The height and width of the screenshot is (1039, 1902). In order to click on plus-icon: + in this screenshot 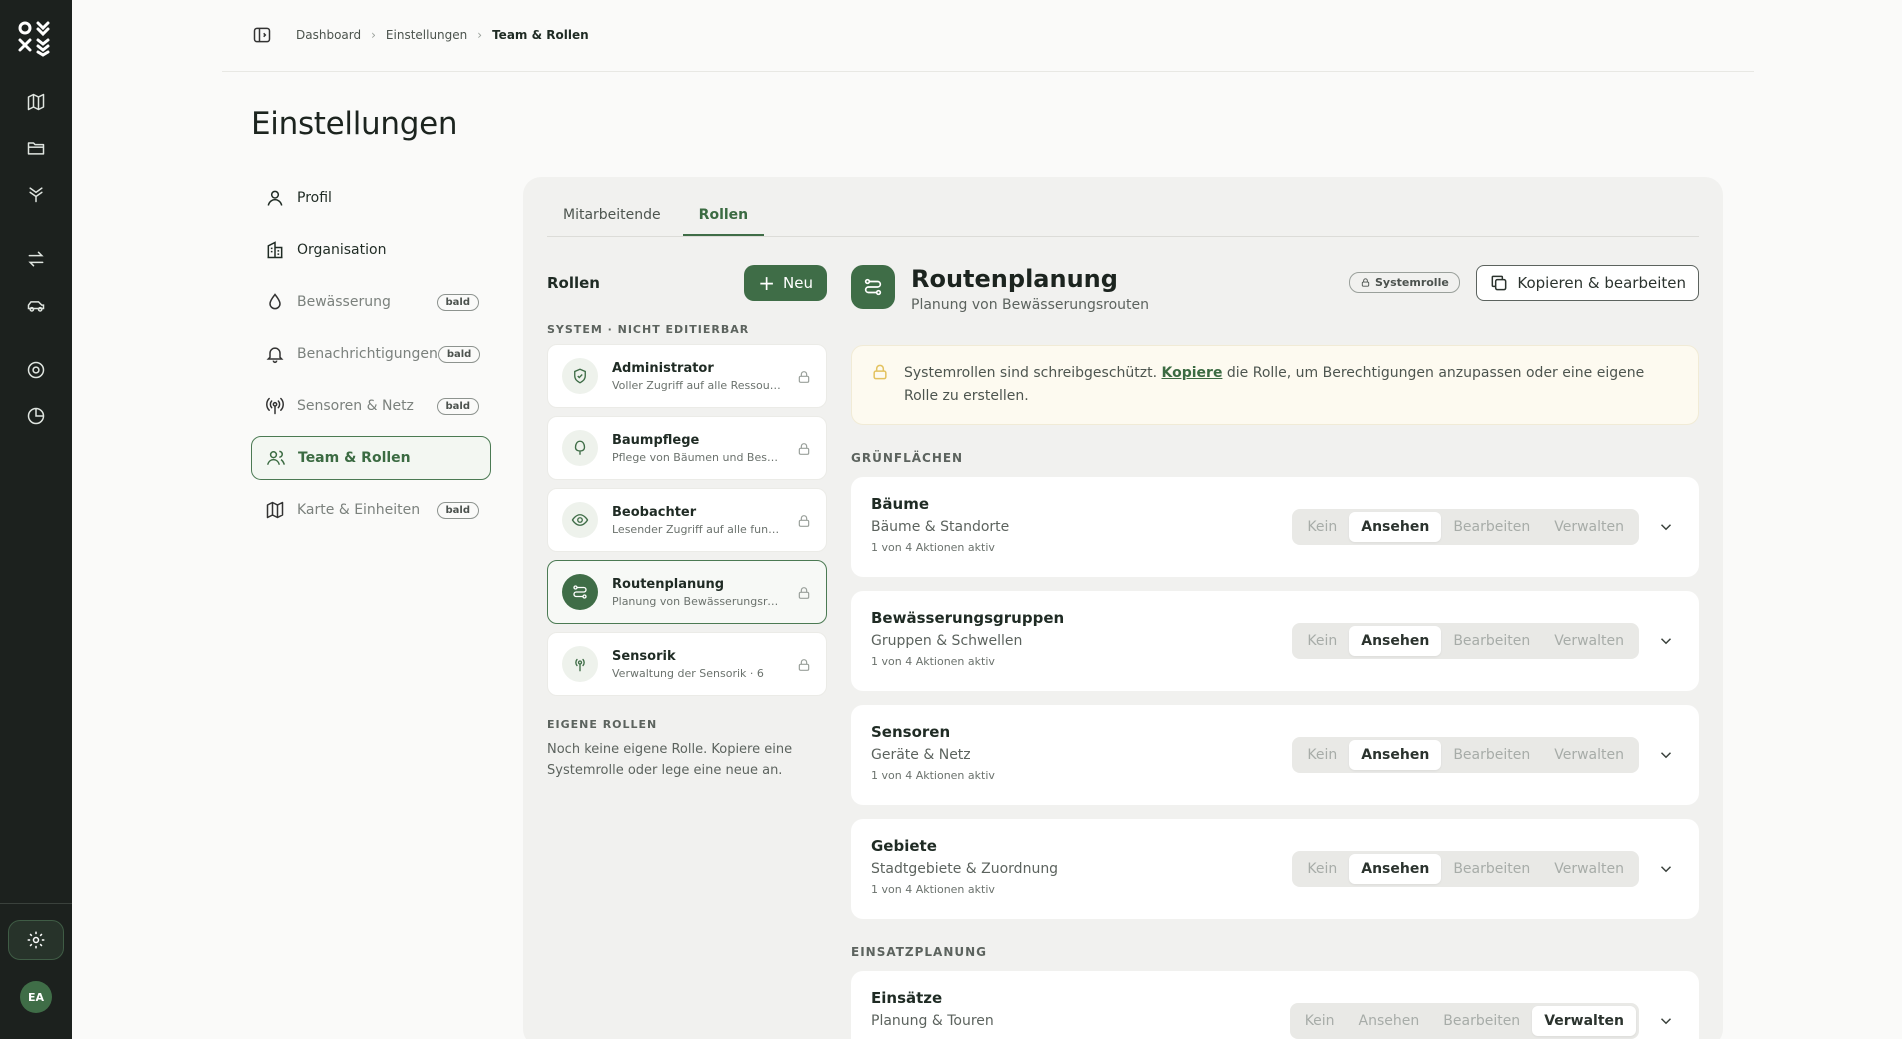, I will do `click(767, 283)`.